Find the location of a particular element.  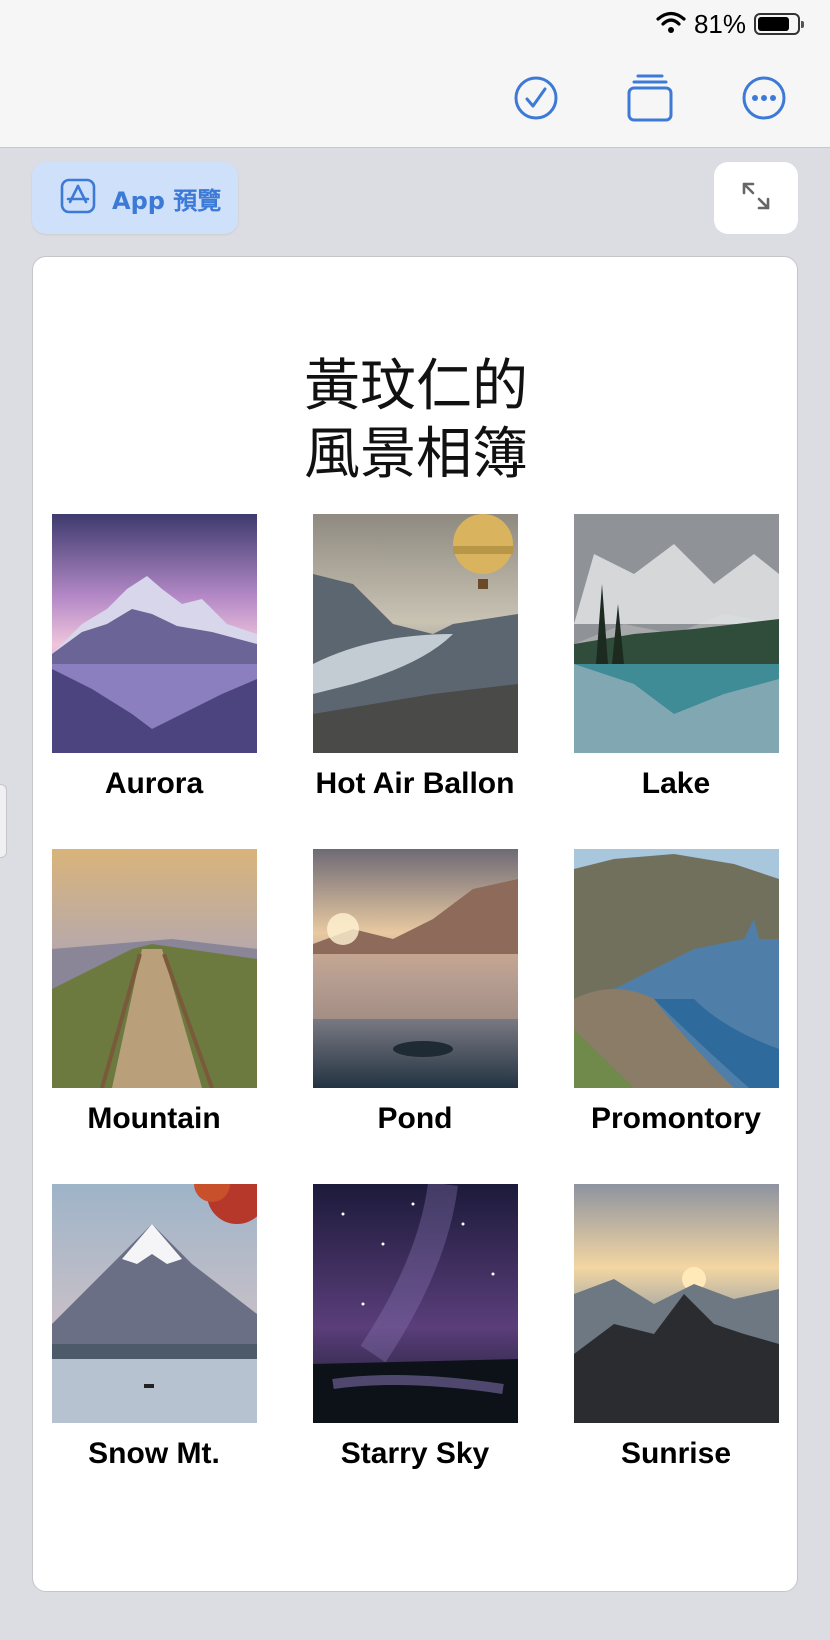

status-indicators: 81% is located at coordinates (730, 24).